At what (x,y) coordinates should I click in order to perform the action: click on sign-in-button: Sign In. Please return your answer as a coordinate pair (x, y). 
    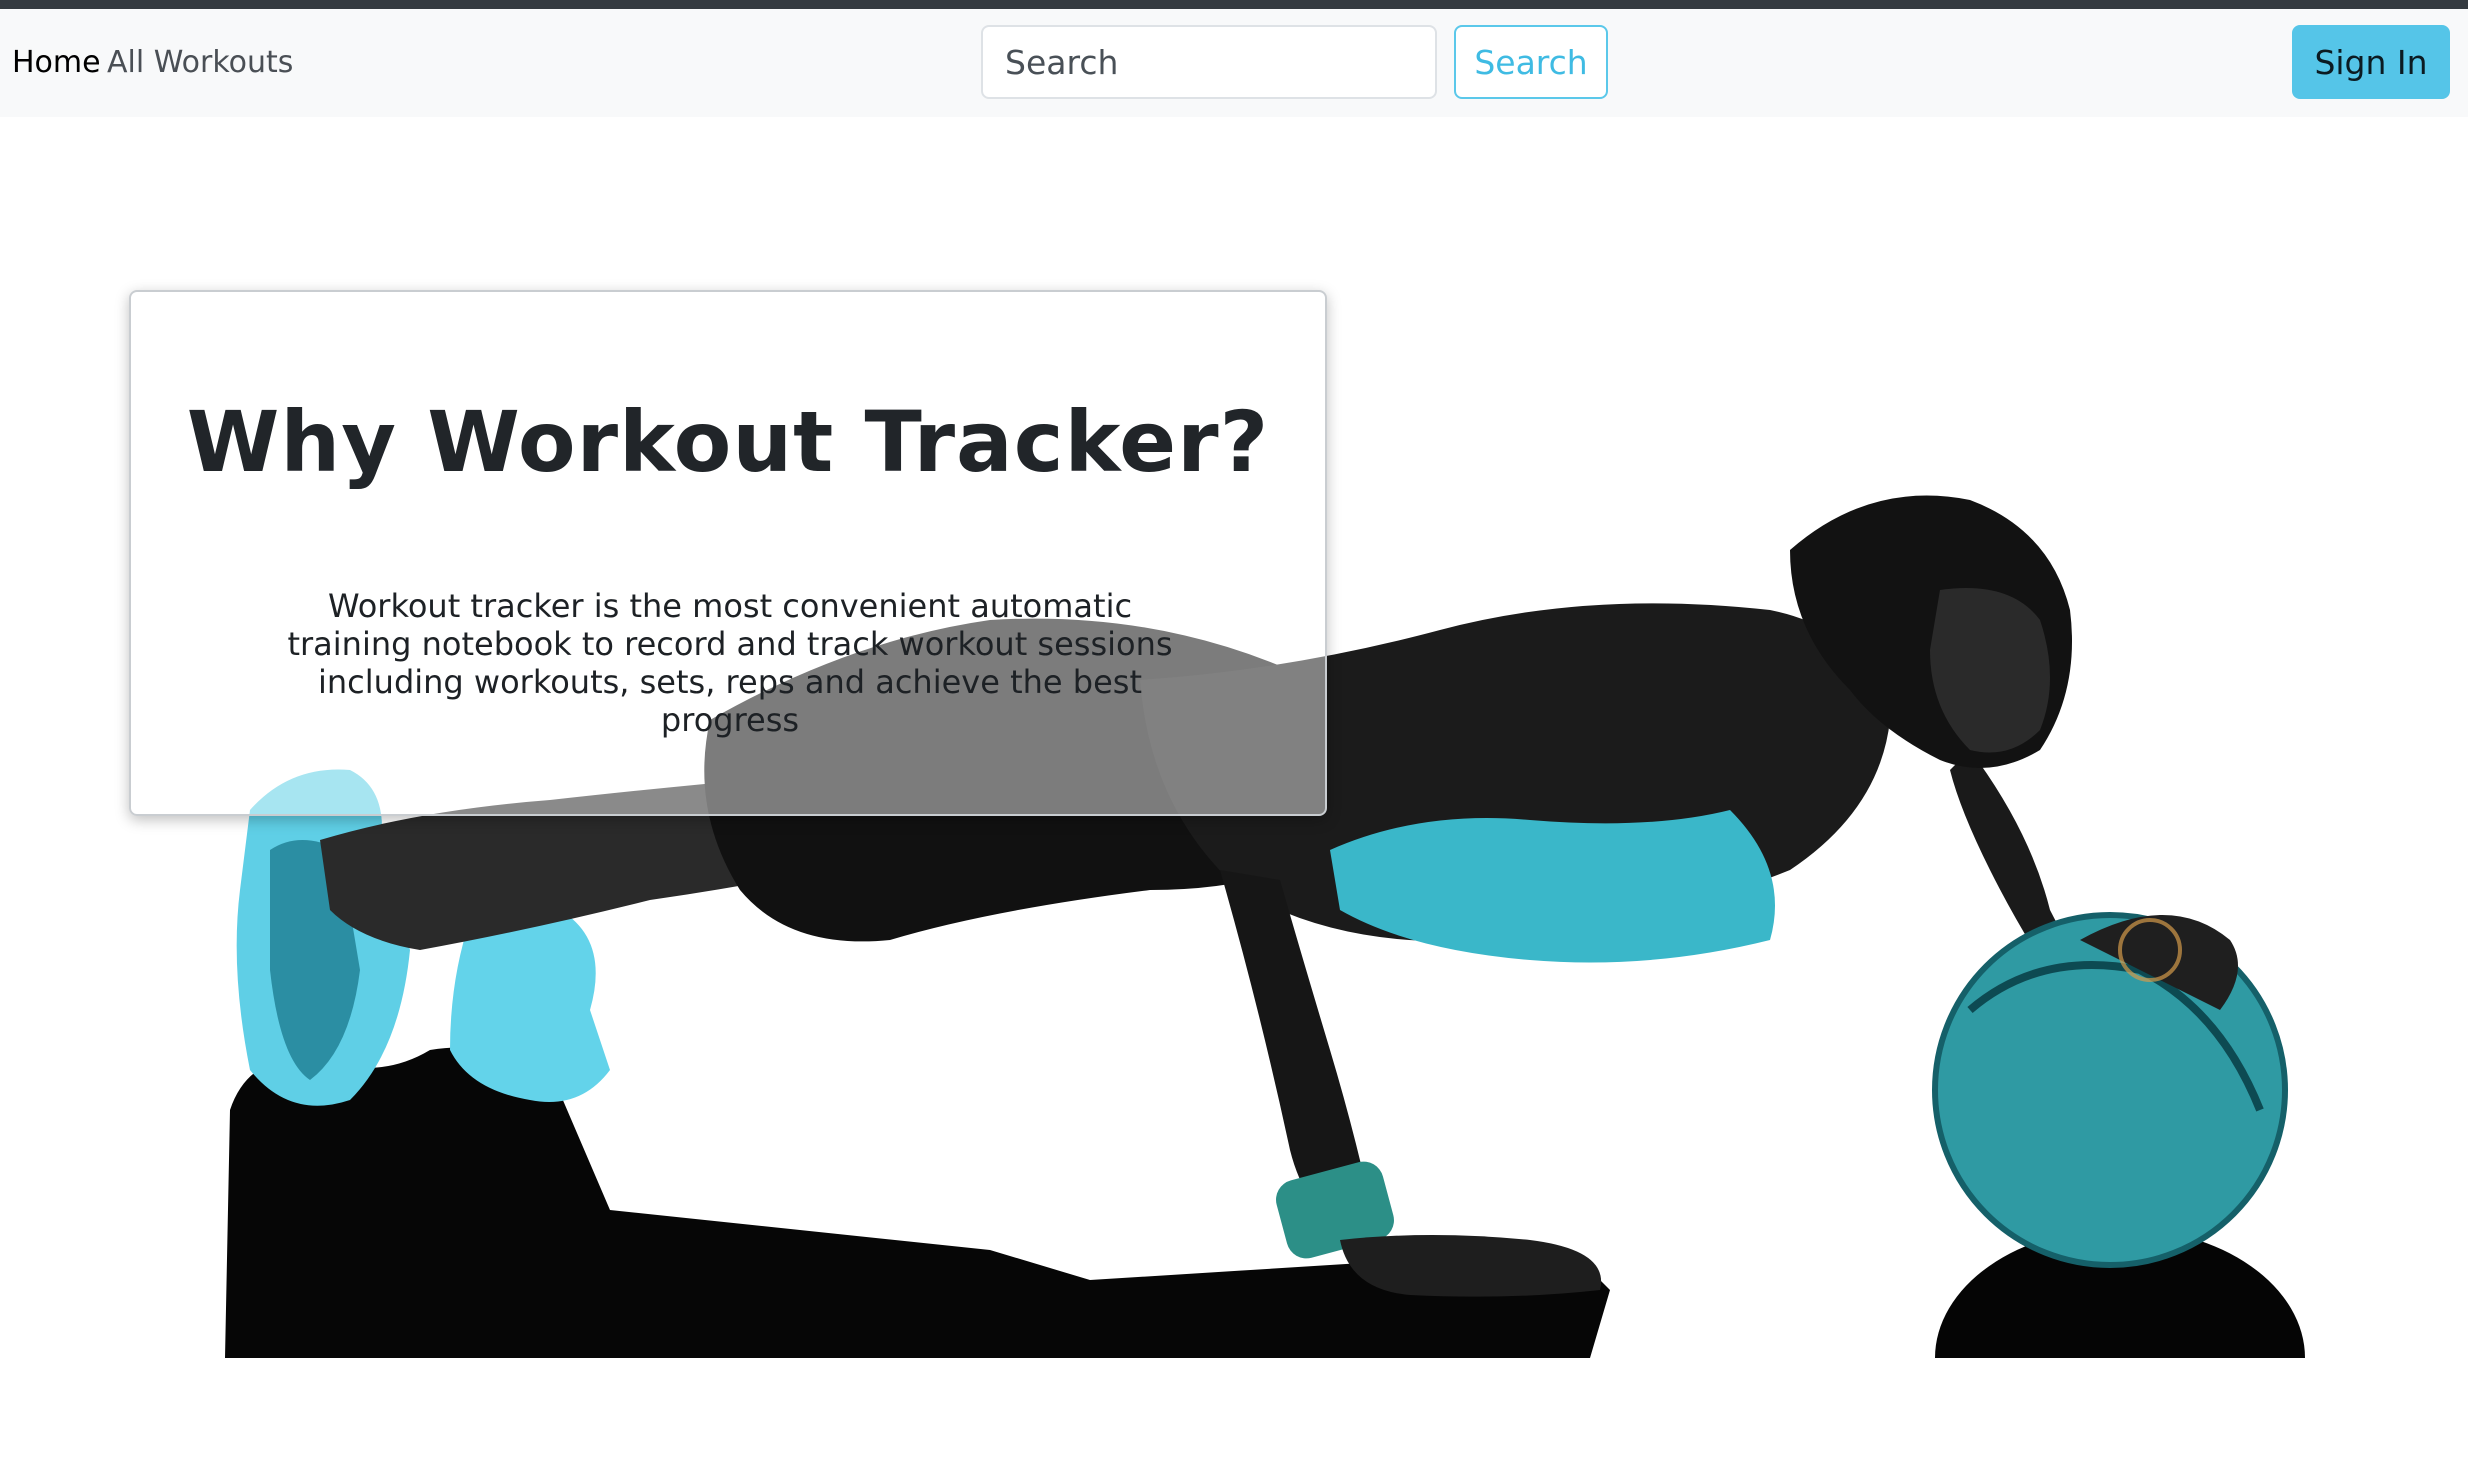
    Looking at the image, I should click on (2371, 62).